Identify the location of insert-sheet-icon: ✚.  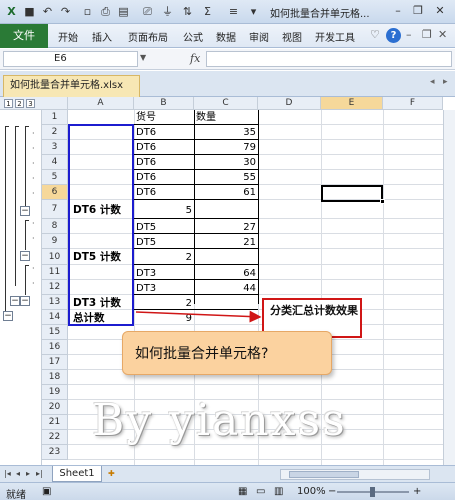
(111, 473).